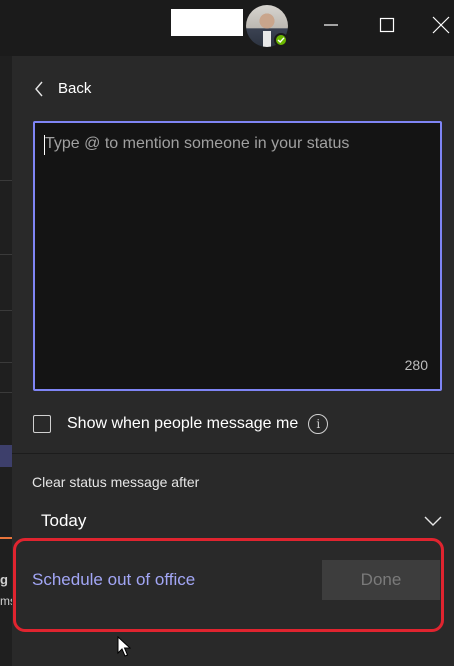 The image size is (454, 666). I want to click on clear-after-value: Today, so click(64, 520).